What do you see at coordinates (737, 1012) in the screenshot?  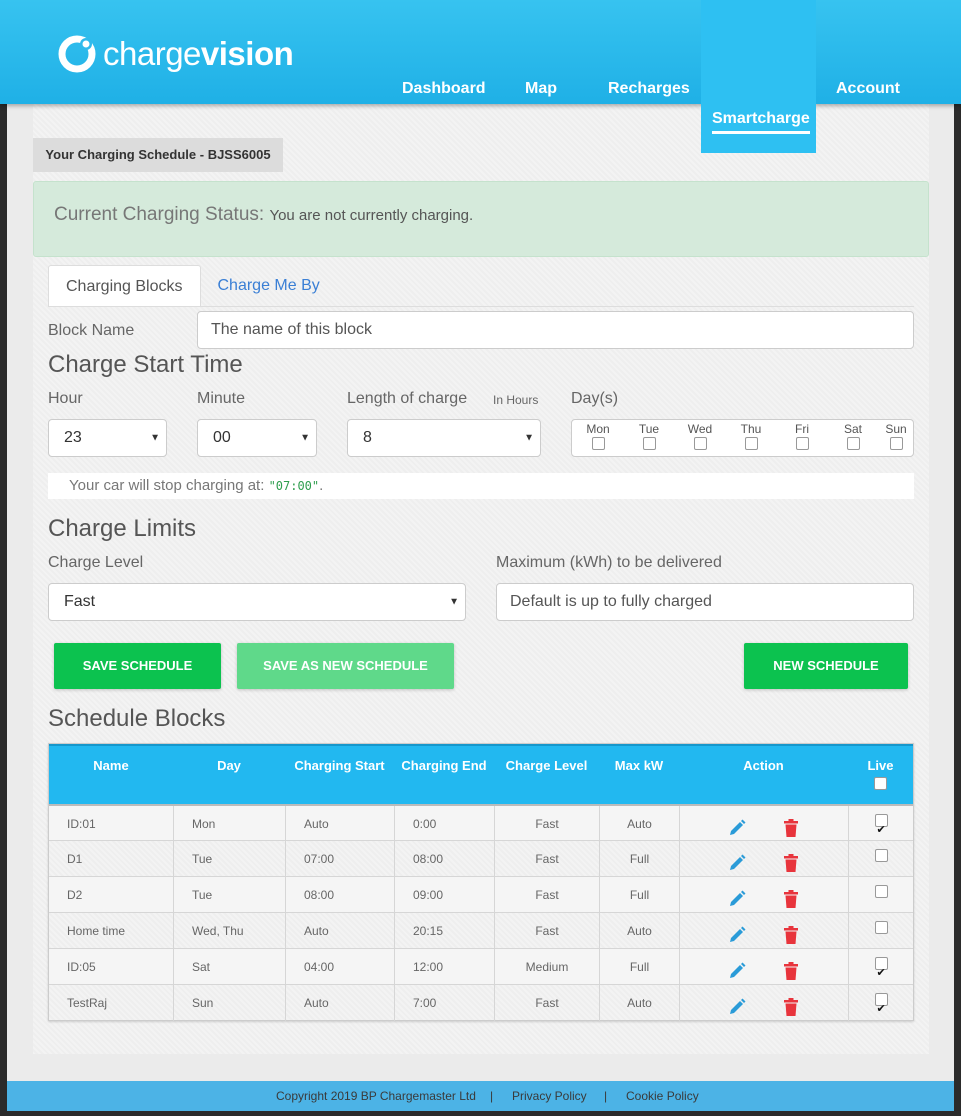 I see `pencil-icon` at bounding box center [737, 1012].